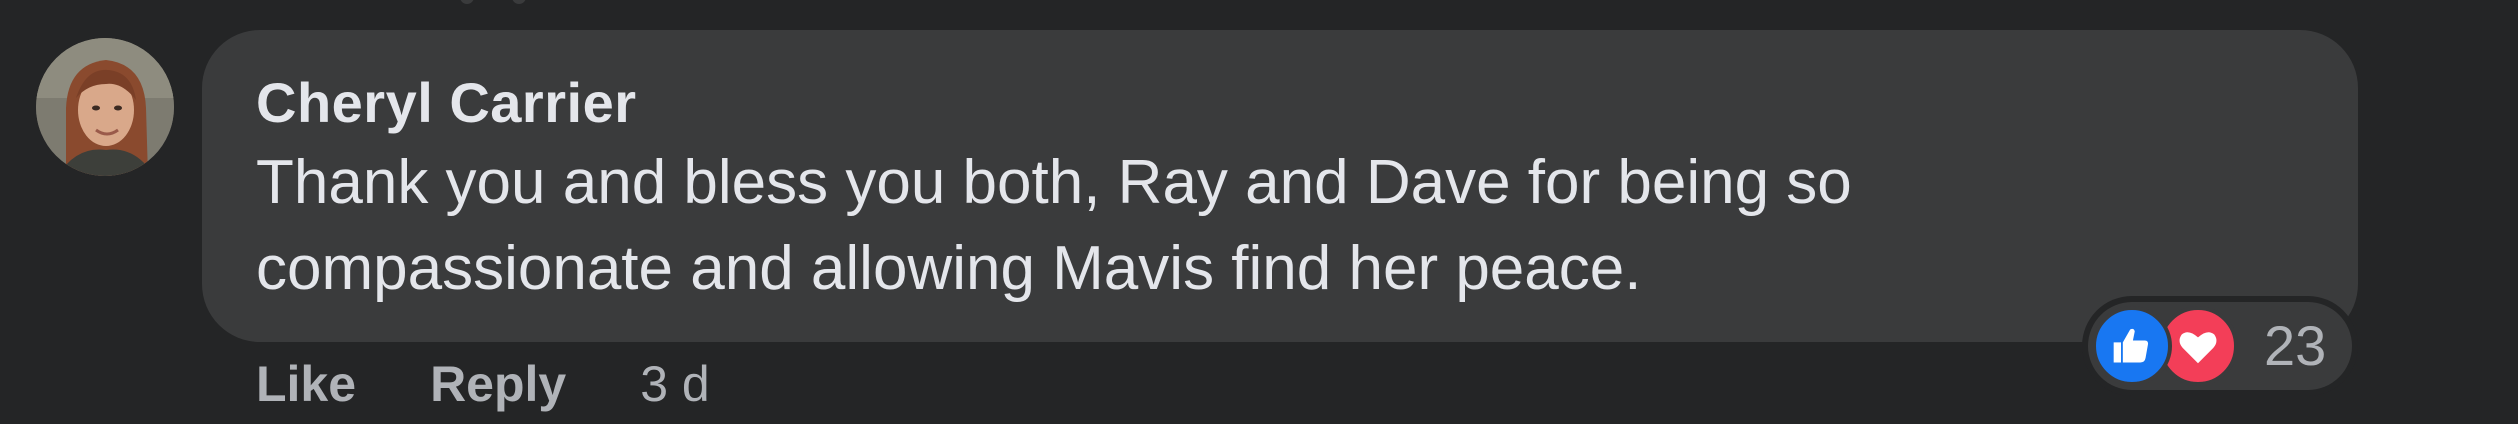  Describe the element at coordinates (2132, 346) in the screenshot. I see `thumbs-up-icon` at that location.